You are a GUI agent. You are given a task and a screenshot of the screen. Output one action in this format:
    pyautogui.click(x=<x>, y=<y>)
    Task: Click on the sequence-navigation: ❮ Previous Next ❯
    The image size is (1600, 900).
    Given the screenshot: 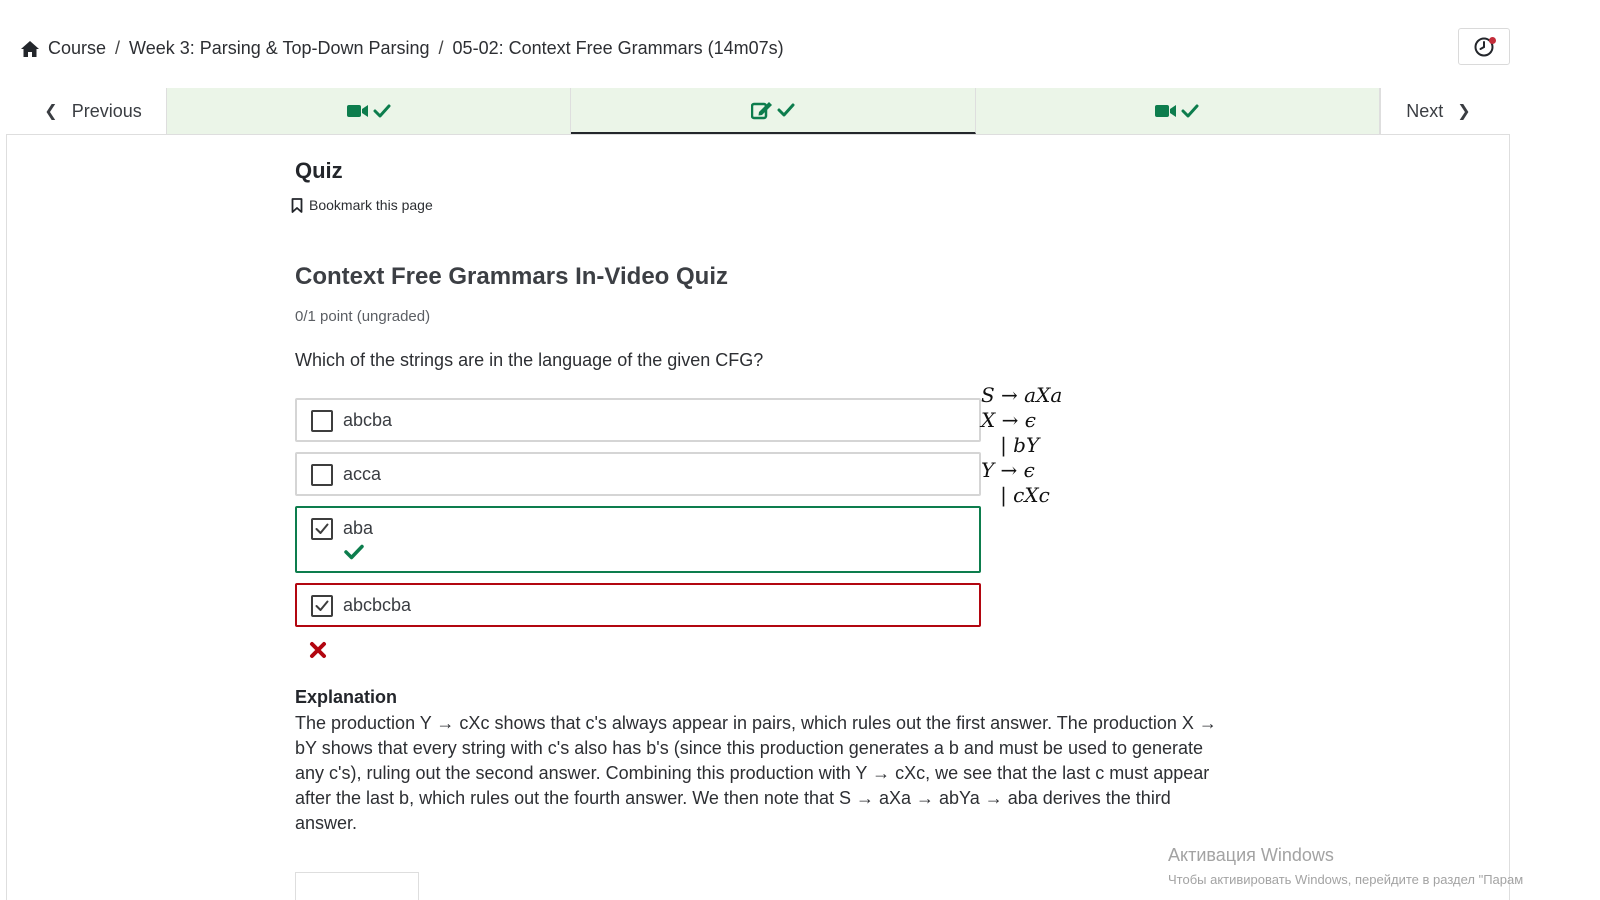 What is the action you would take?
    pyautogui.click(x=758, y=111)
    